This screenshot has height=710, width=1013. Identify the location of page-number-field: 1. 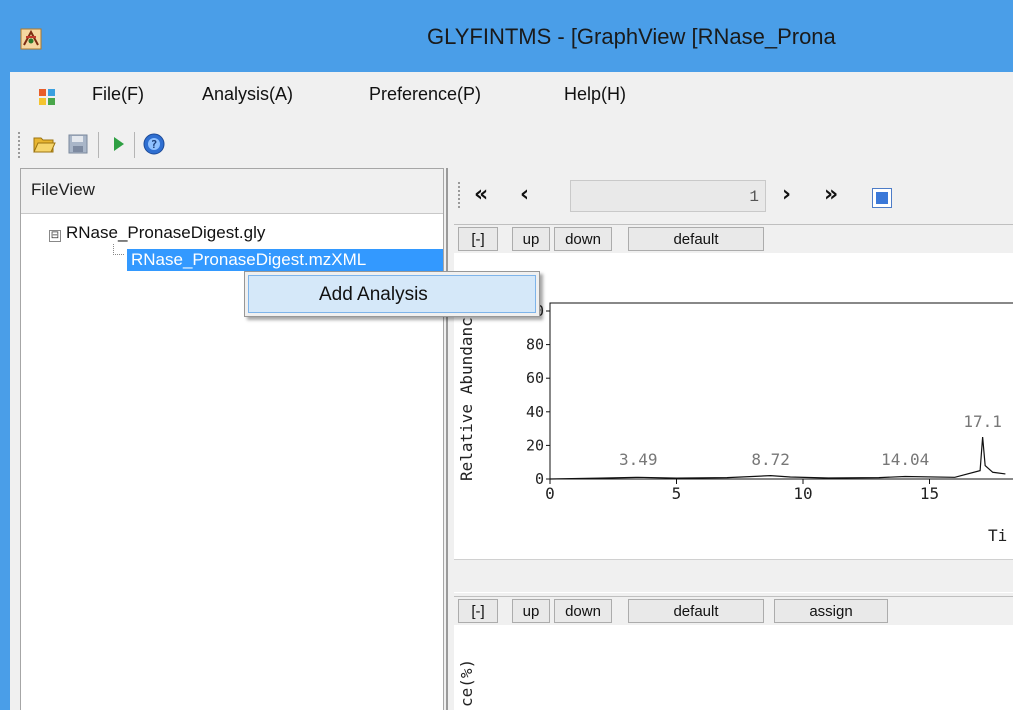
(668, 196).